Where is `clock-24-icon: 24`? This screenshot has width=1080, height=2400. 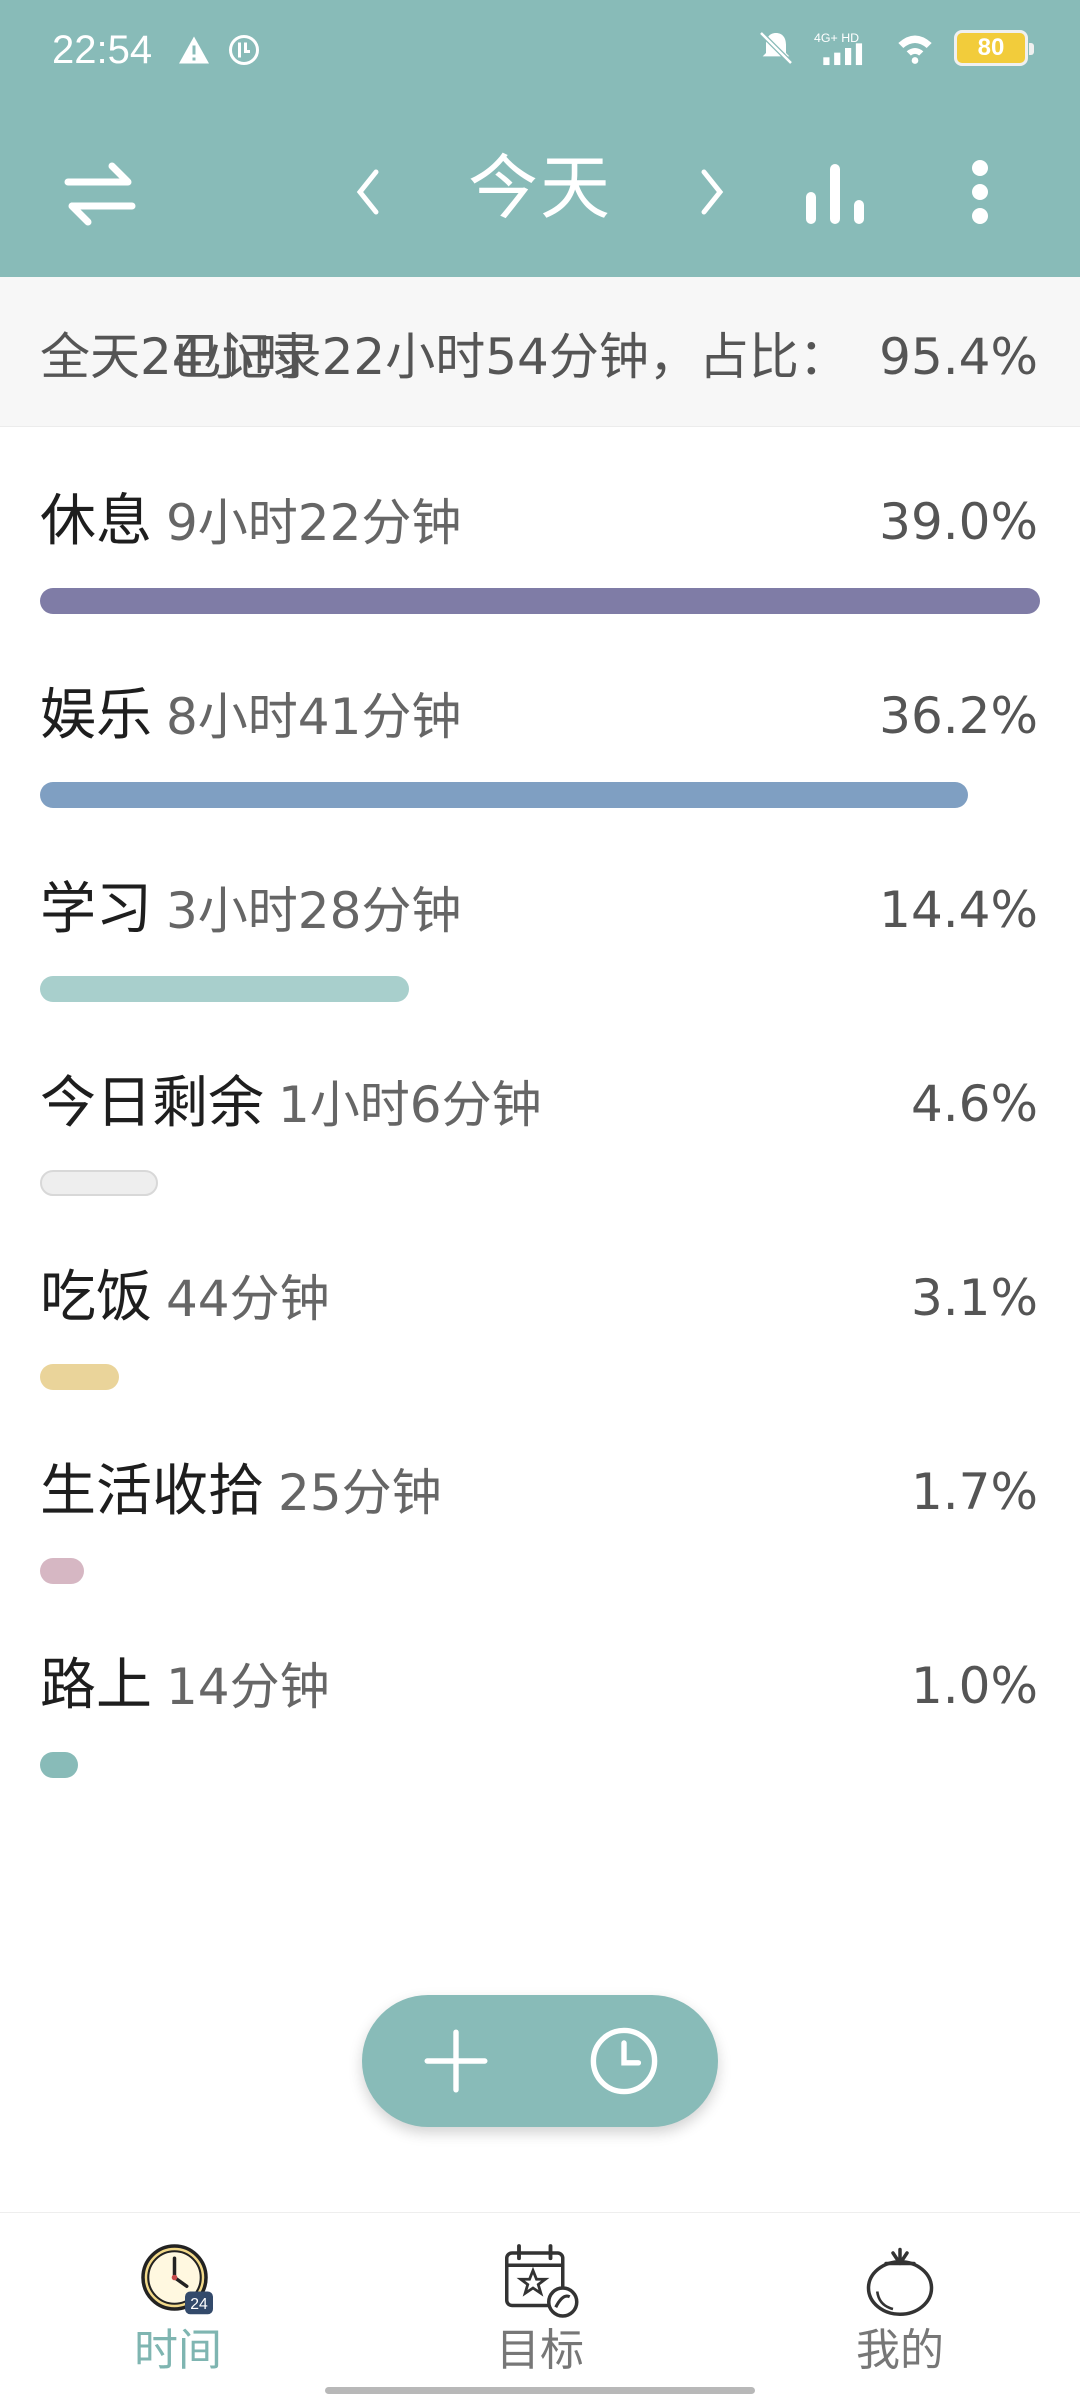
clock-24-icon: 24 is located at coordinates (177, 2279).